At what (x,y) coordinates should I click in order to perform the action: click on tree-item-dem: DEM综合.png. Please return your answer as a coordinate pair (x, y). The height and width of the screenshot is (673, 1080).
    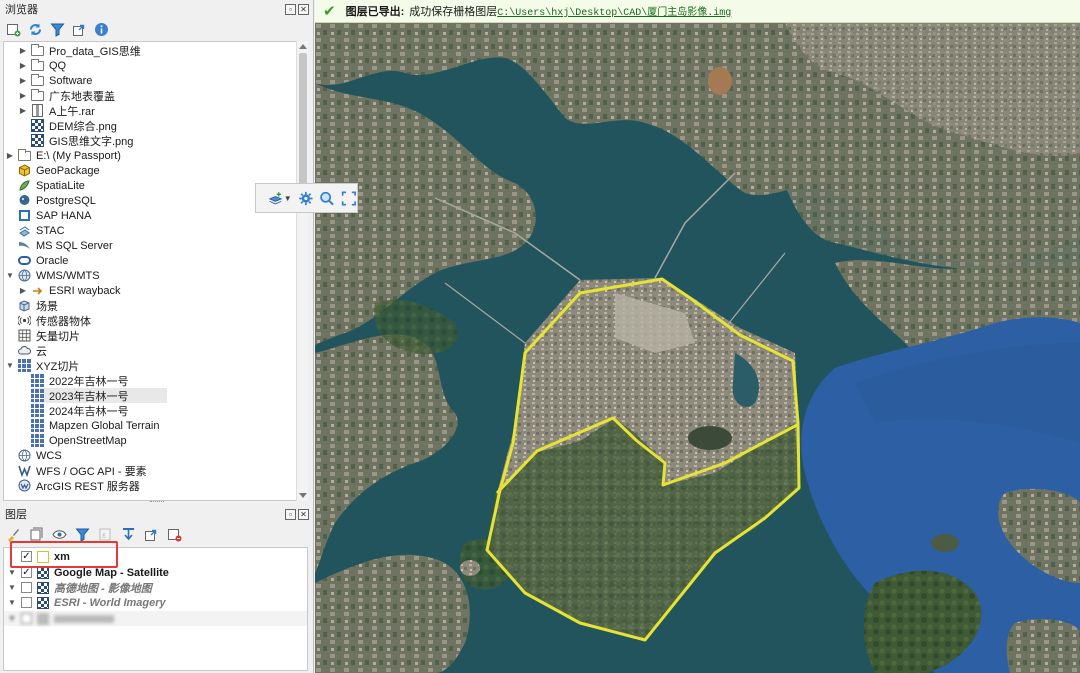
    Looking at the image, I should click on (74, 125).